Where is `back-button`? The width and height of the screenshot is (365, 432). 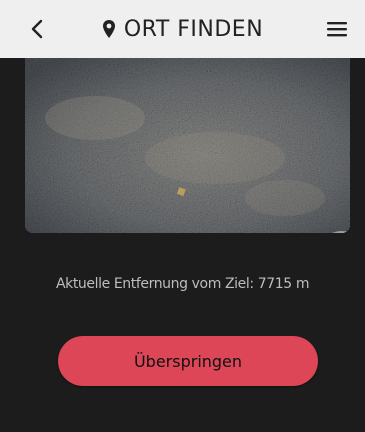 back-button is located at coordinates (37, 29).